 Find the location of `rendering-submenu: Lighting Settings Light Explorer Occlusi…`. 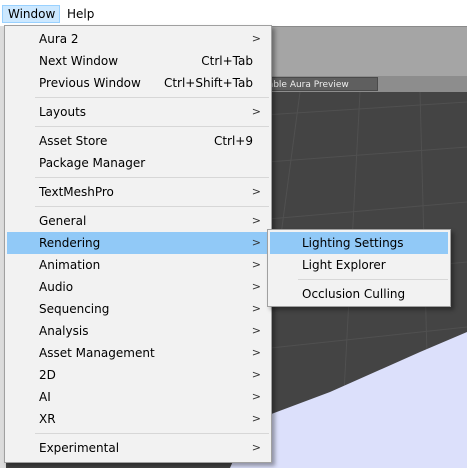

rendering-submenu: Lighting Settings Light Explorer Occlusi… is located at coordinates (359, 268).